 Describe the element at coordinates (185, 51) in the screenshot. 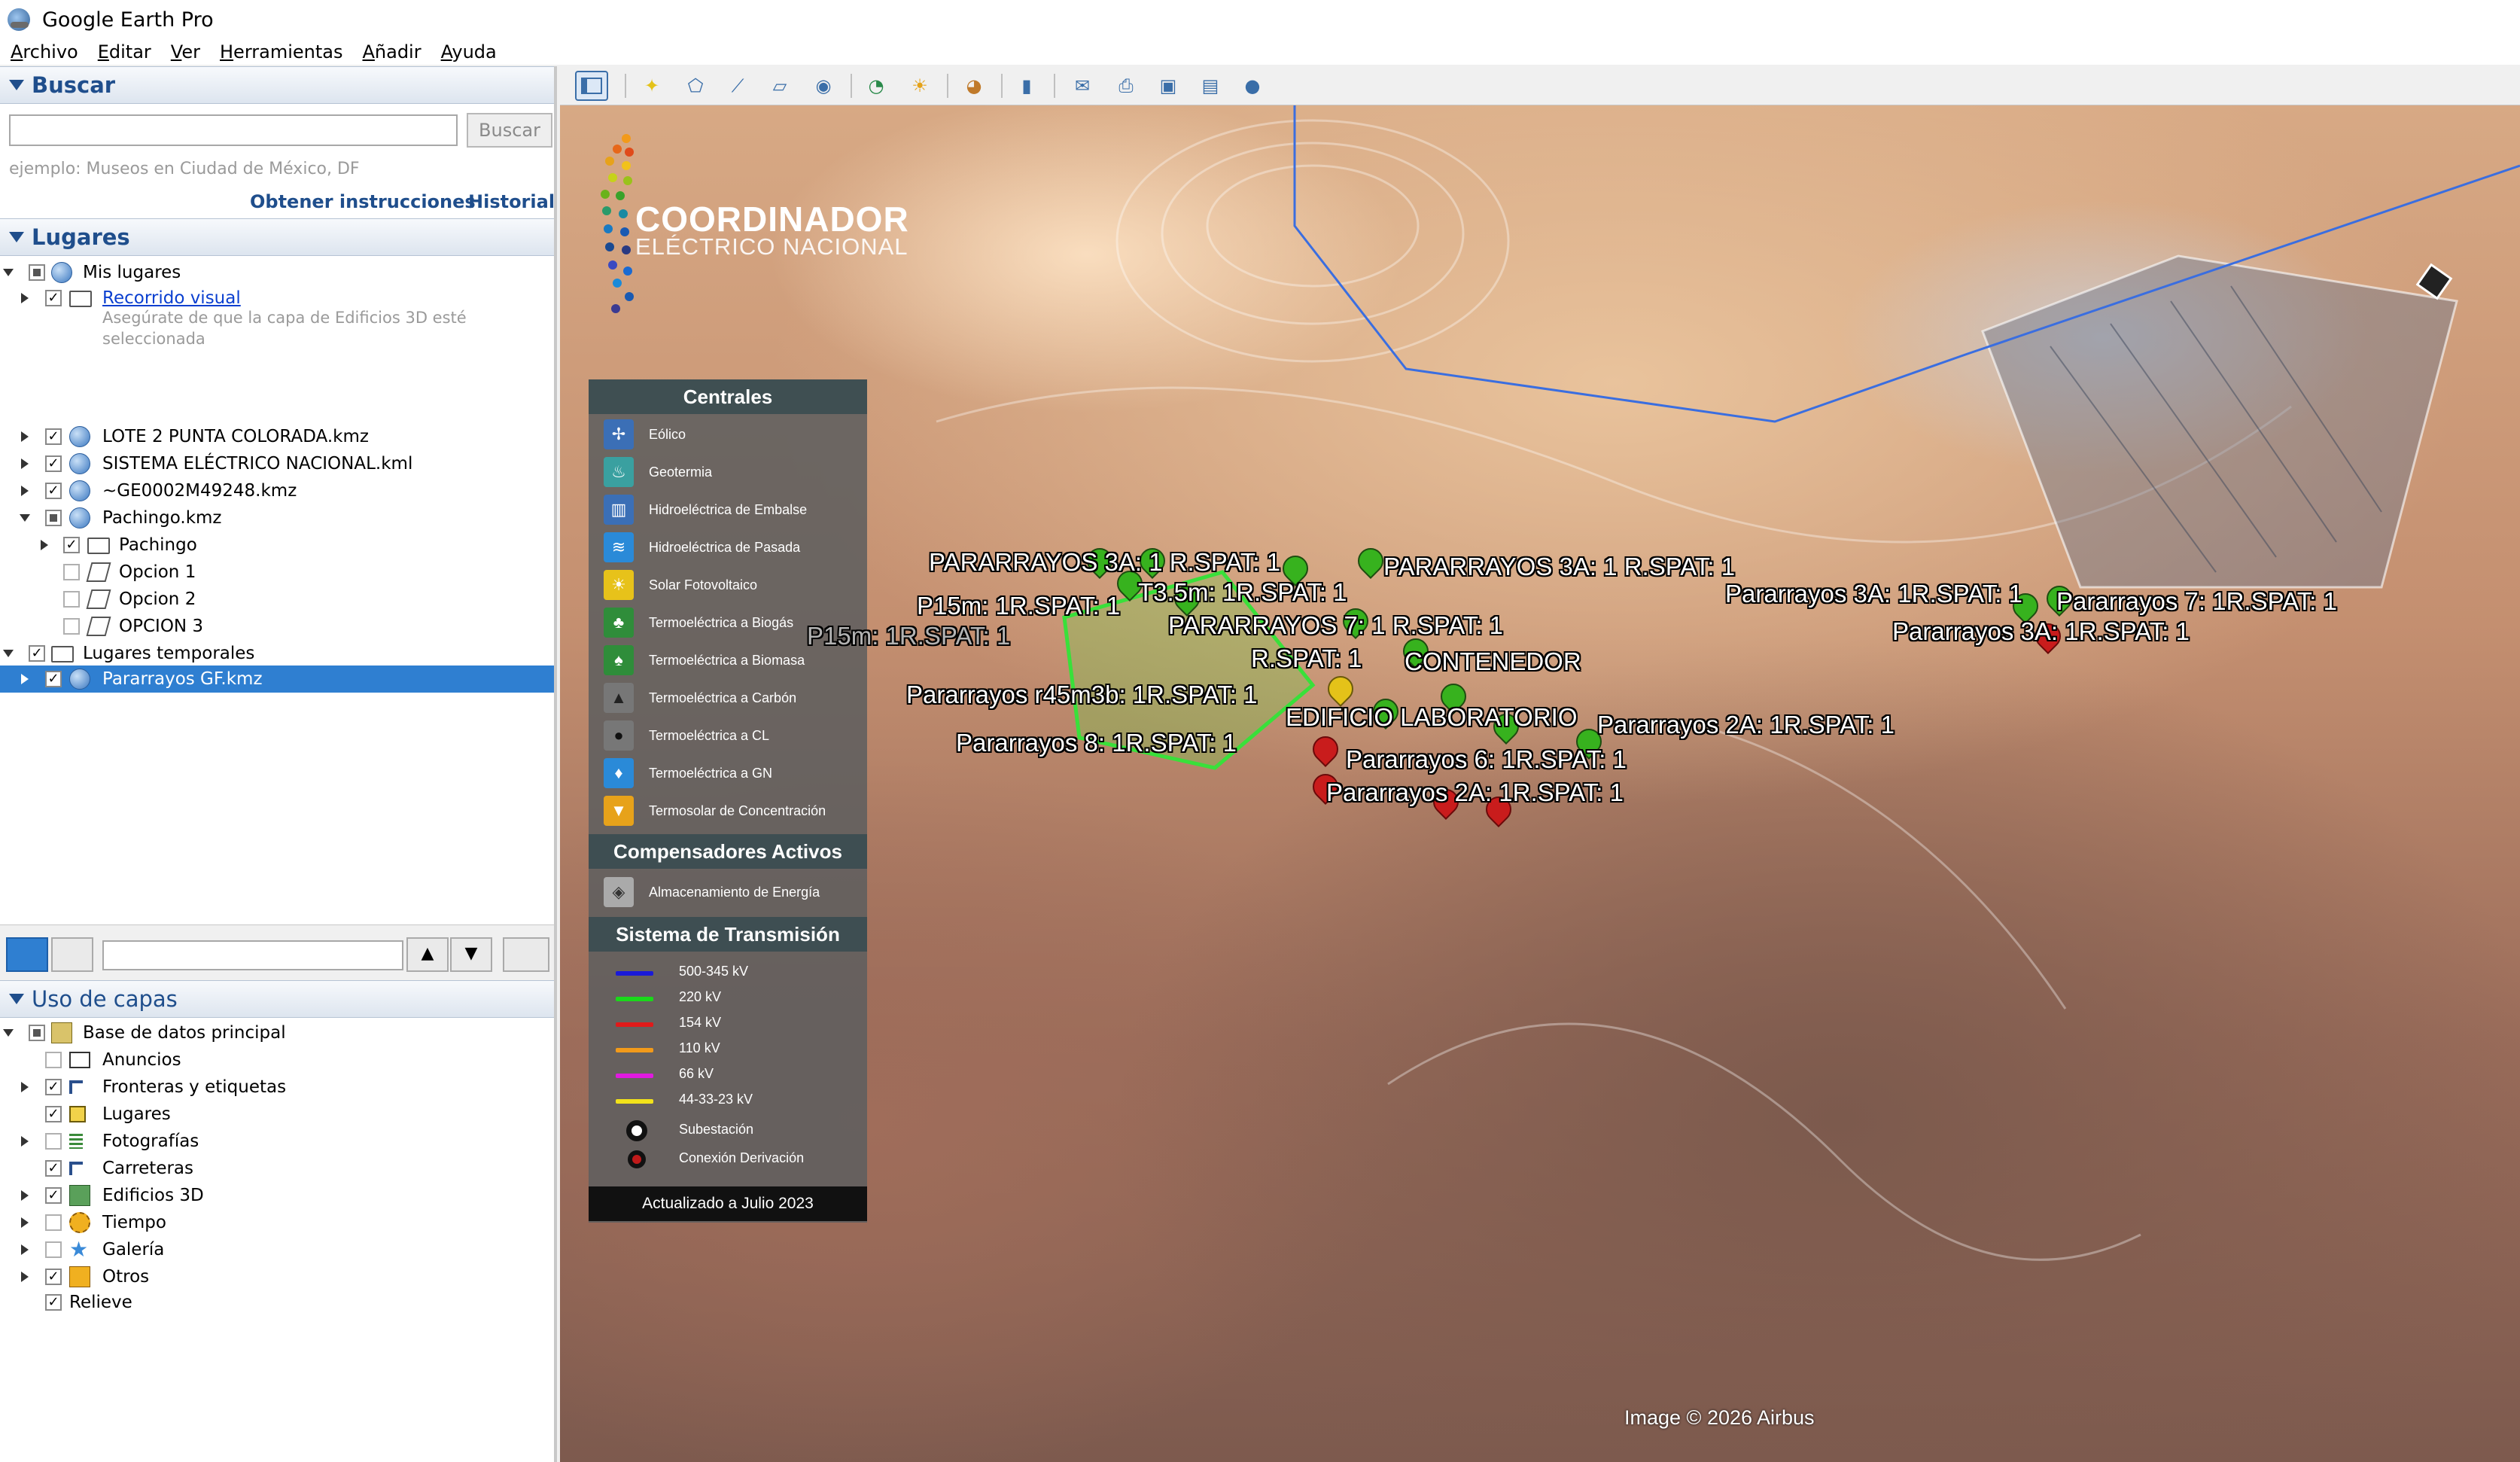

I see `menu-ver: Ver` at that location.